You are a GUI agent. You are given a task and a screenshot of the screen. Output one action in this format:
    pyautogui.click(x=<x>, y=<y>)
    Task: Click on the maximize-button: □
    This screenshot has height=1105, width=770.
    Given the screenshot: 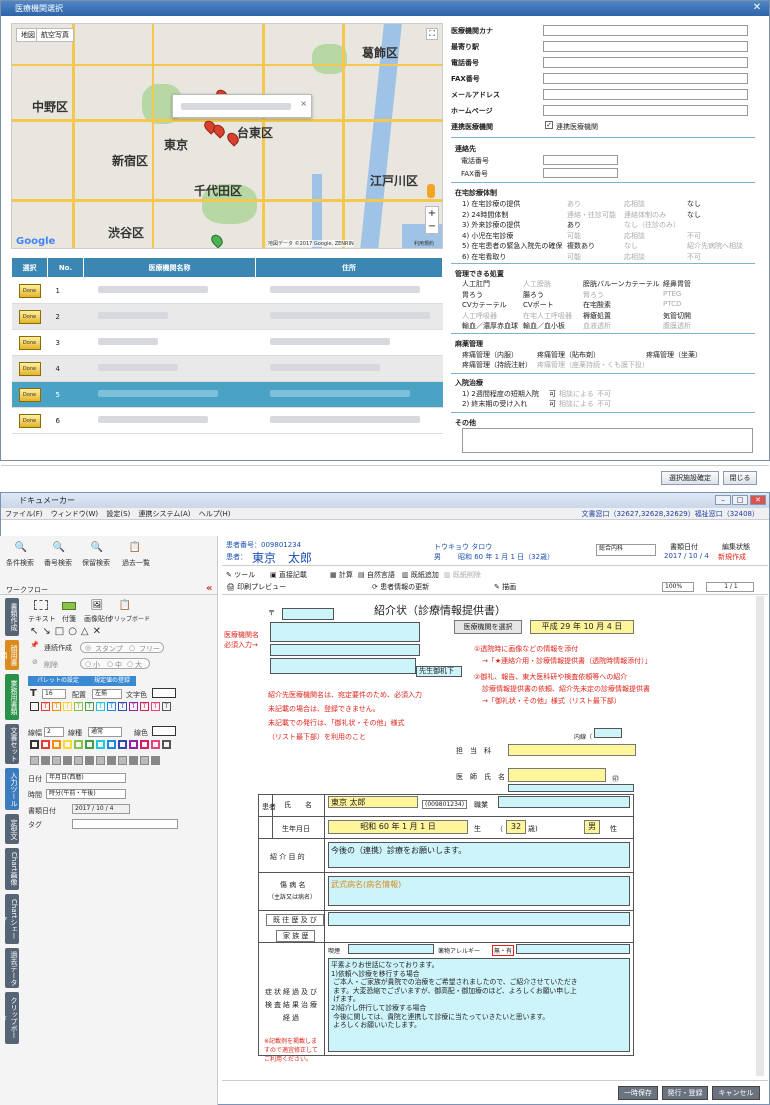 What is the action you would take?
    pyautogui.click(x=740, y=500)
    